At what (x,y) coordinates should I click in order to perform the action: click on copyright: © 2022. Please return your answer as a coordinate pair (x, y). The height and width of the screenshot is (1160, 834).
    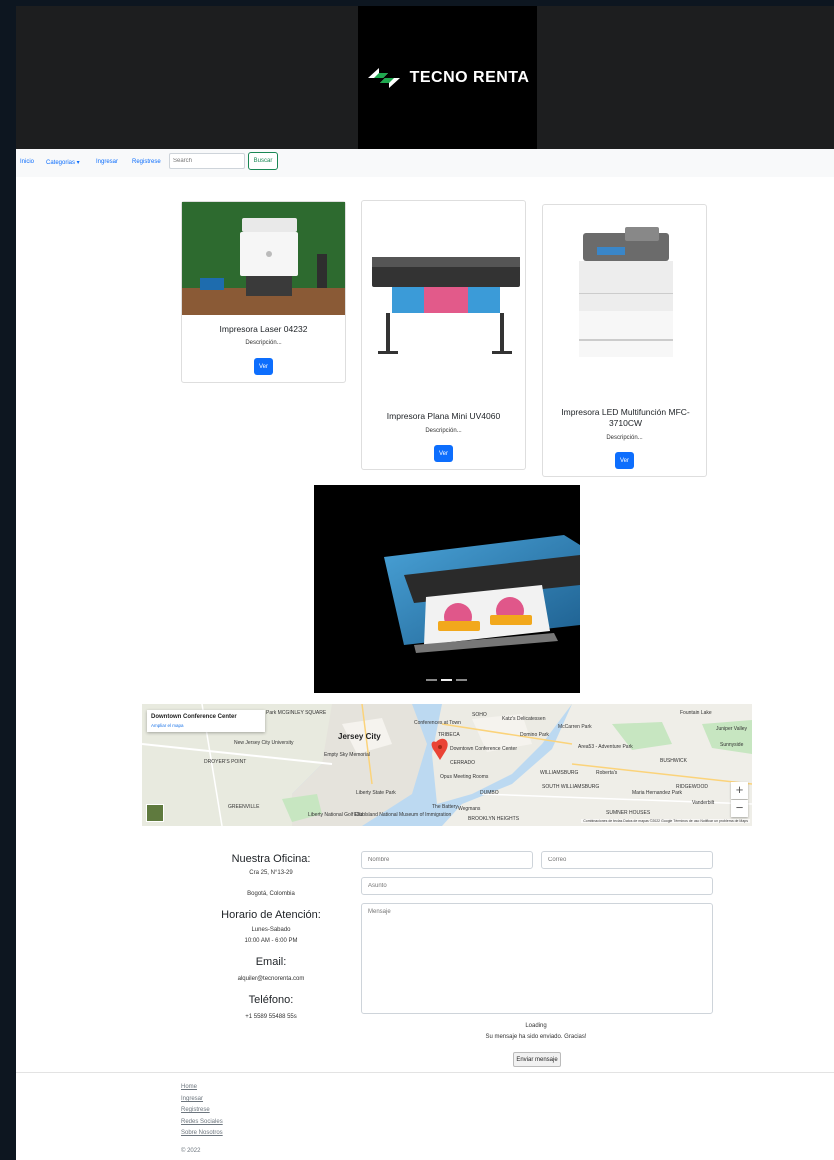
    Looking at the image, I should click on (191, 1151).